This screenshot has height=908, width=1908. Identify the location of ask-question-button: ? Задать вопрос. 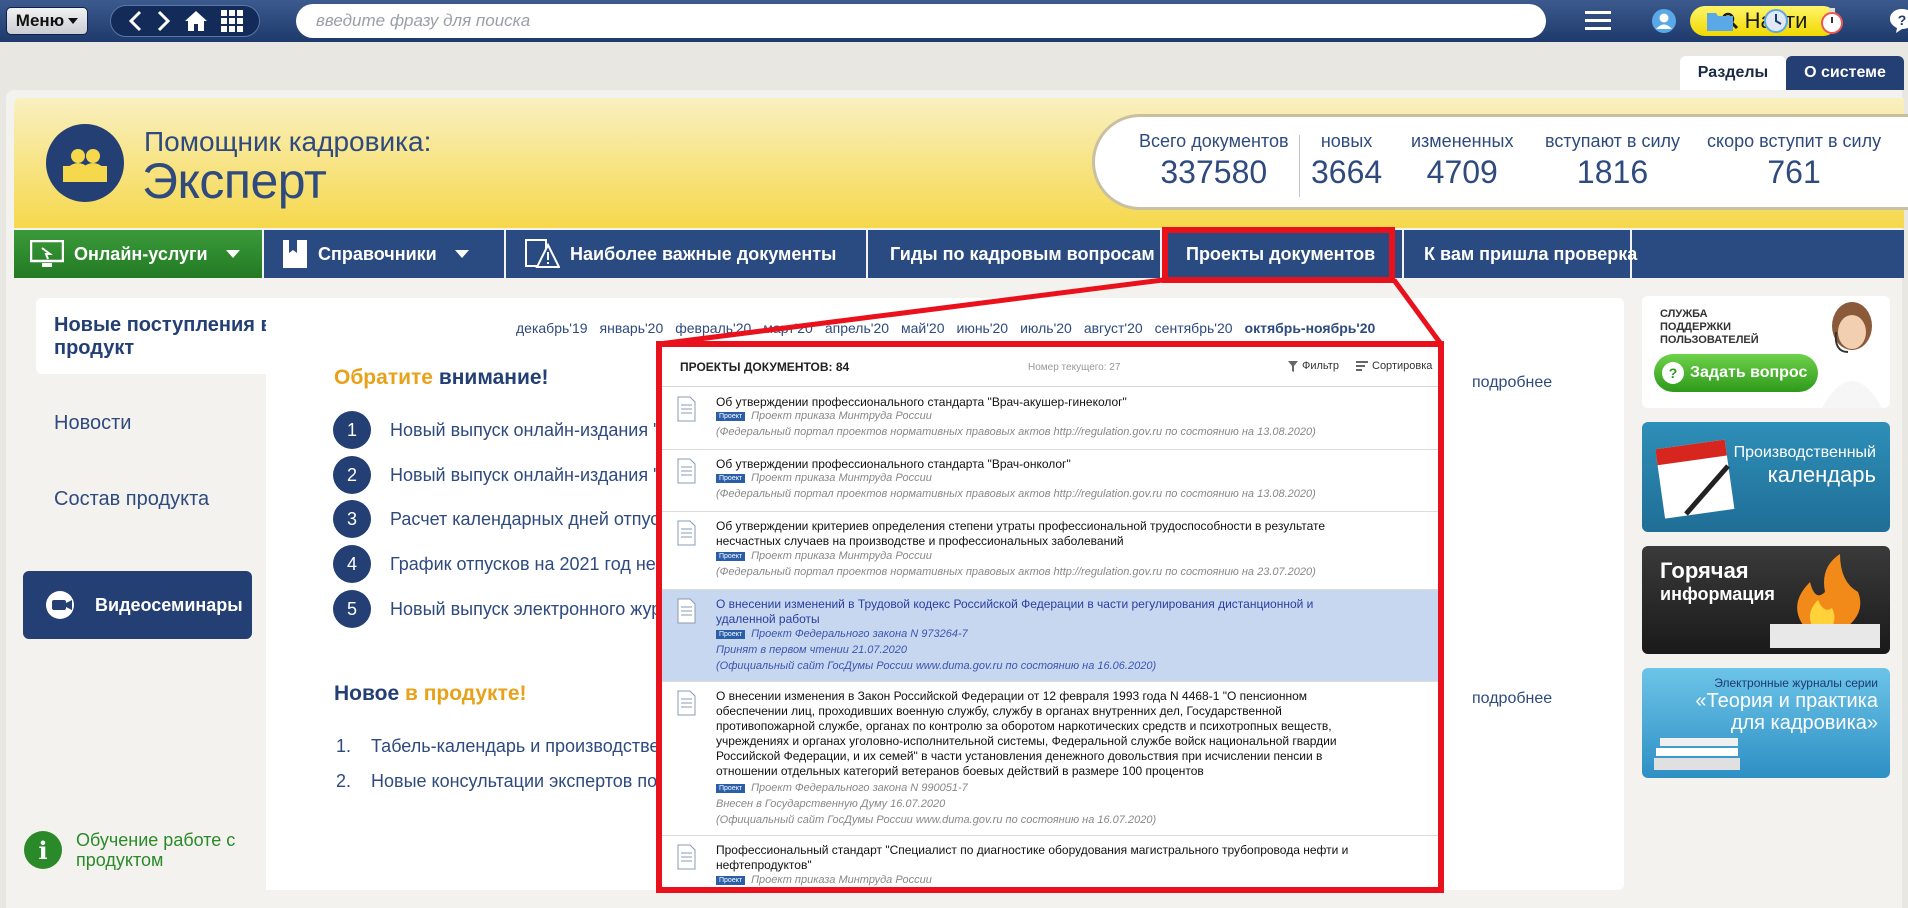
(1736, 373).